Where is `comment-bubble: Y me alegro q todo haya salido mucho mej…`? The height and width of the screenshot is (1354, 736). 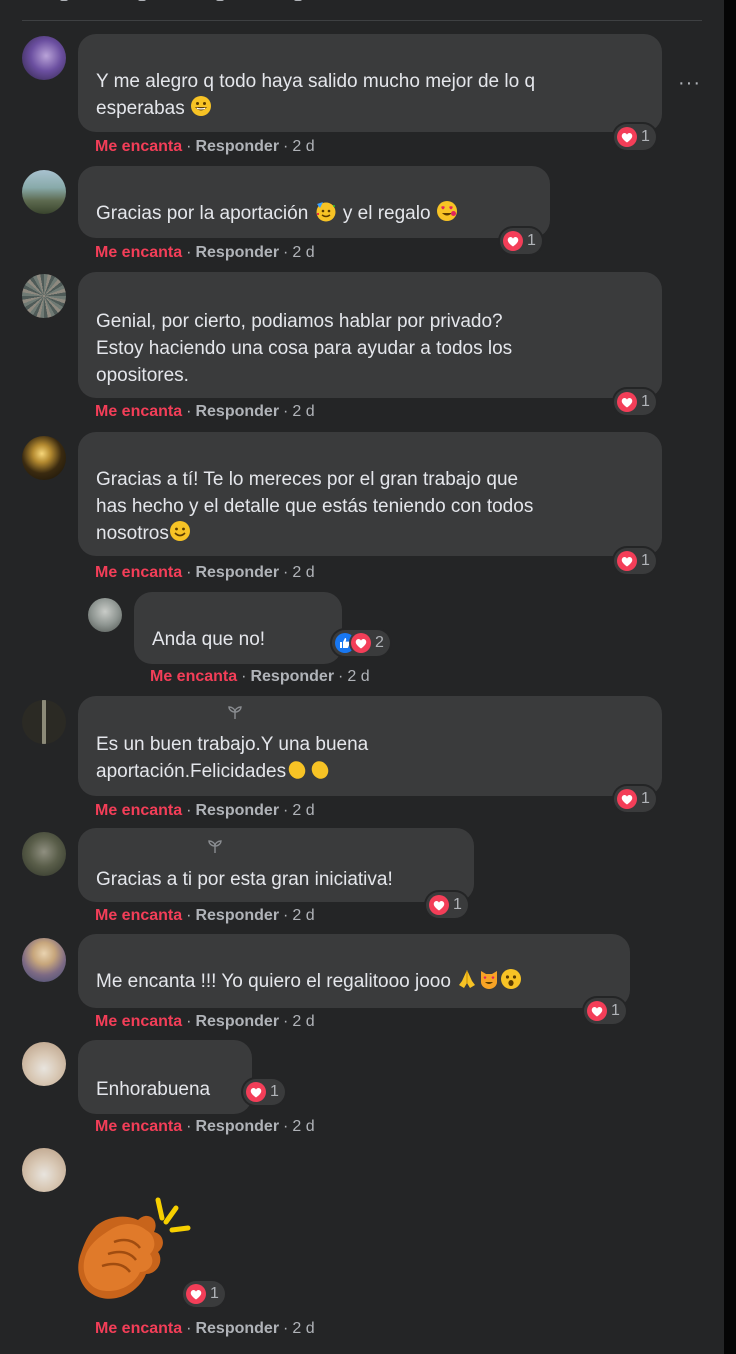
comment-bubble: Y me alegro q todo haya salido mucho mej… is located at coordinates (370, 83).